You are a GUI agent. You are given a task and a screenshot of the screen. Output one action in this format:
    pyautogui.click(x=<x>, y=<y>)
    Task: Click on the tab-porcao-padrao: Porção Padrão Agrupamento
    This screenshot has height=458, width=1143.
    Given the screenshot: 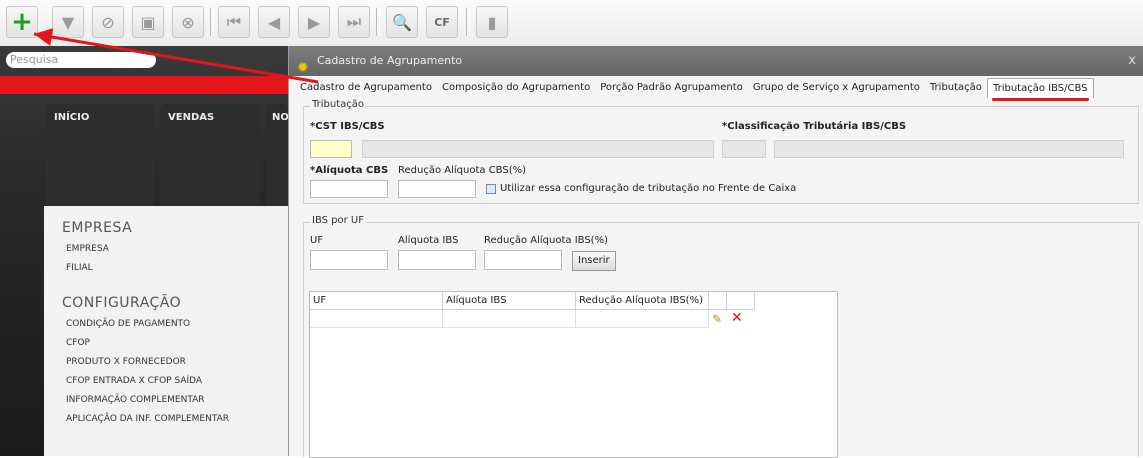 What is the action you would take?
    pyautogui.click(x=671, y=88)
    